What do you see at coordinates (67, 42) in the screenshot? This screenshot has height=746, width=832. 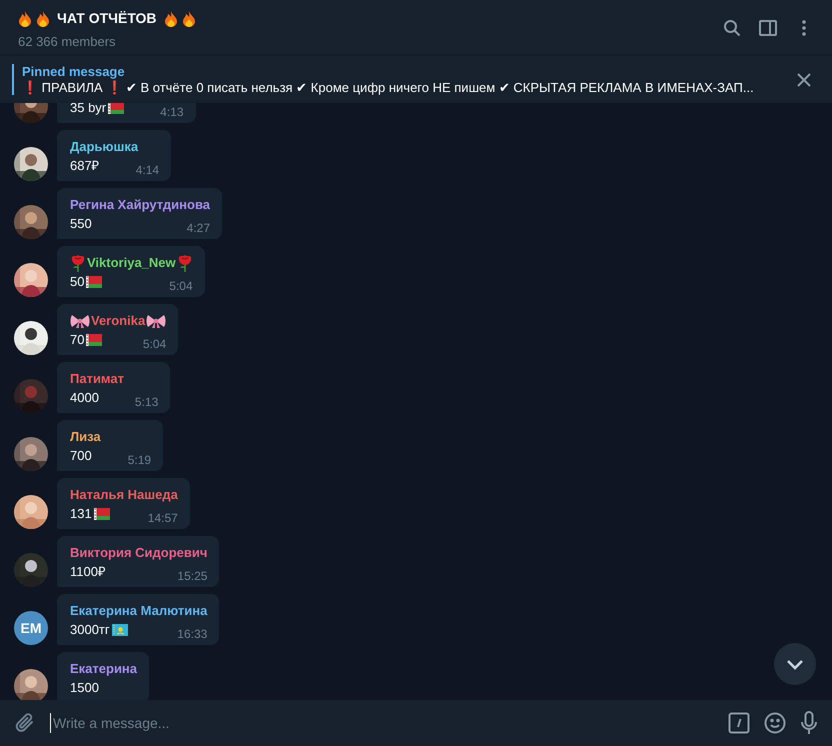 I see `member-count: 62 366 members` at bounding box center [67, 42].